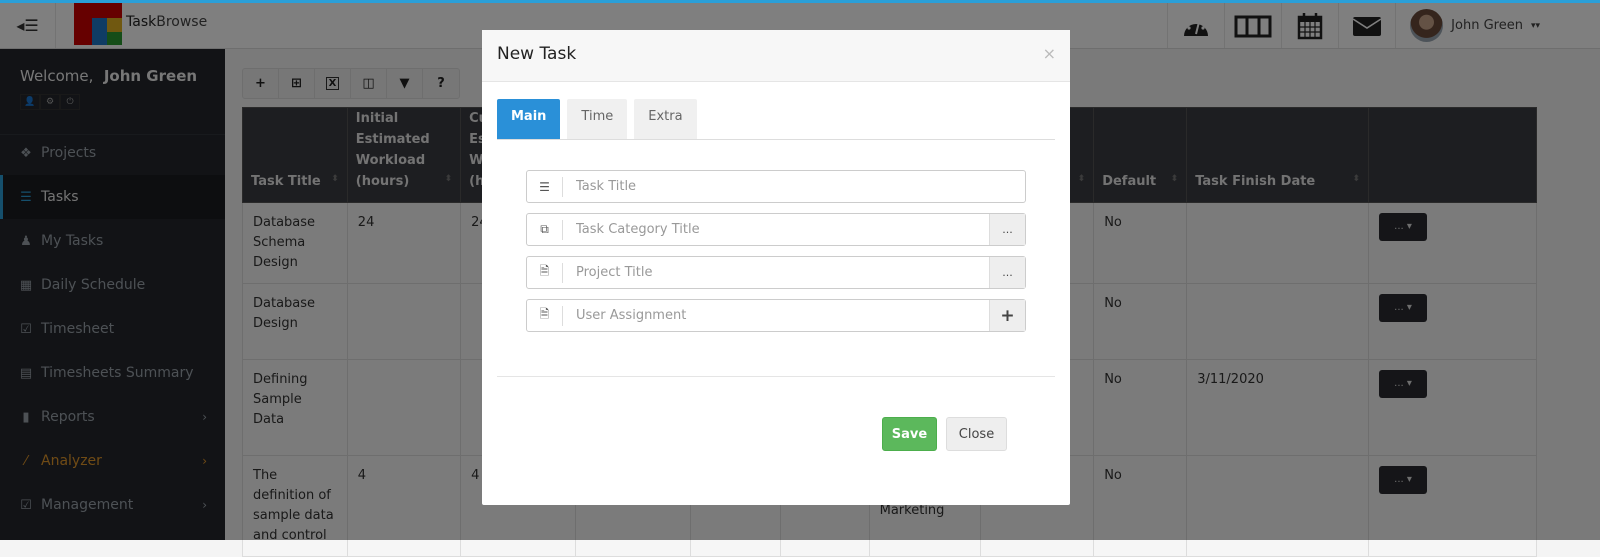  Describe the element at coordinates (976, 434) in the screenshot. I see `close-button: Close` at that location.